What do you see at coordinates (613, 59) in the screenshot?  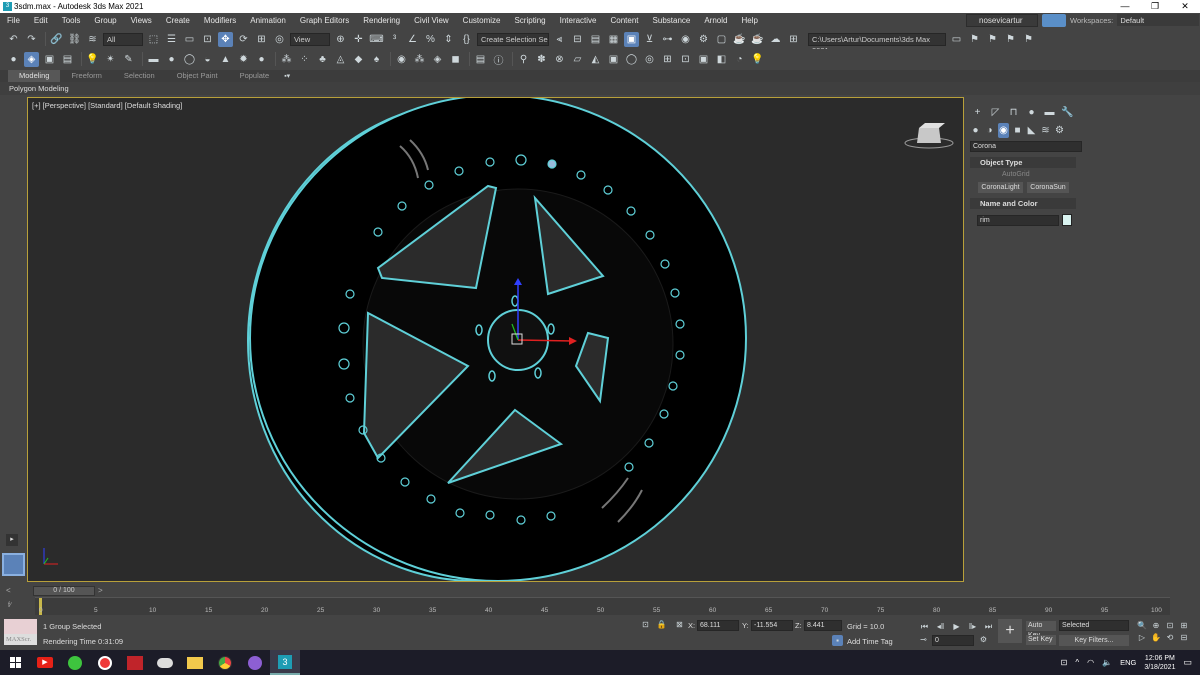 I see `corona-decal-icon: ▣` at bounding box center [613, 59].